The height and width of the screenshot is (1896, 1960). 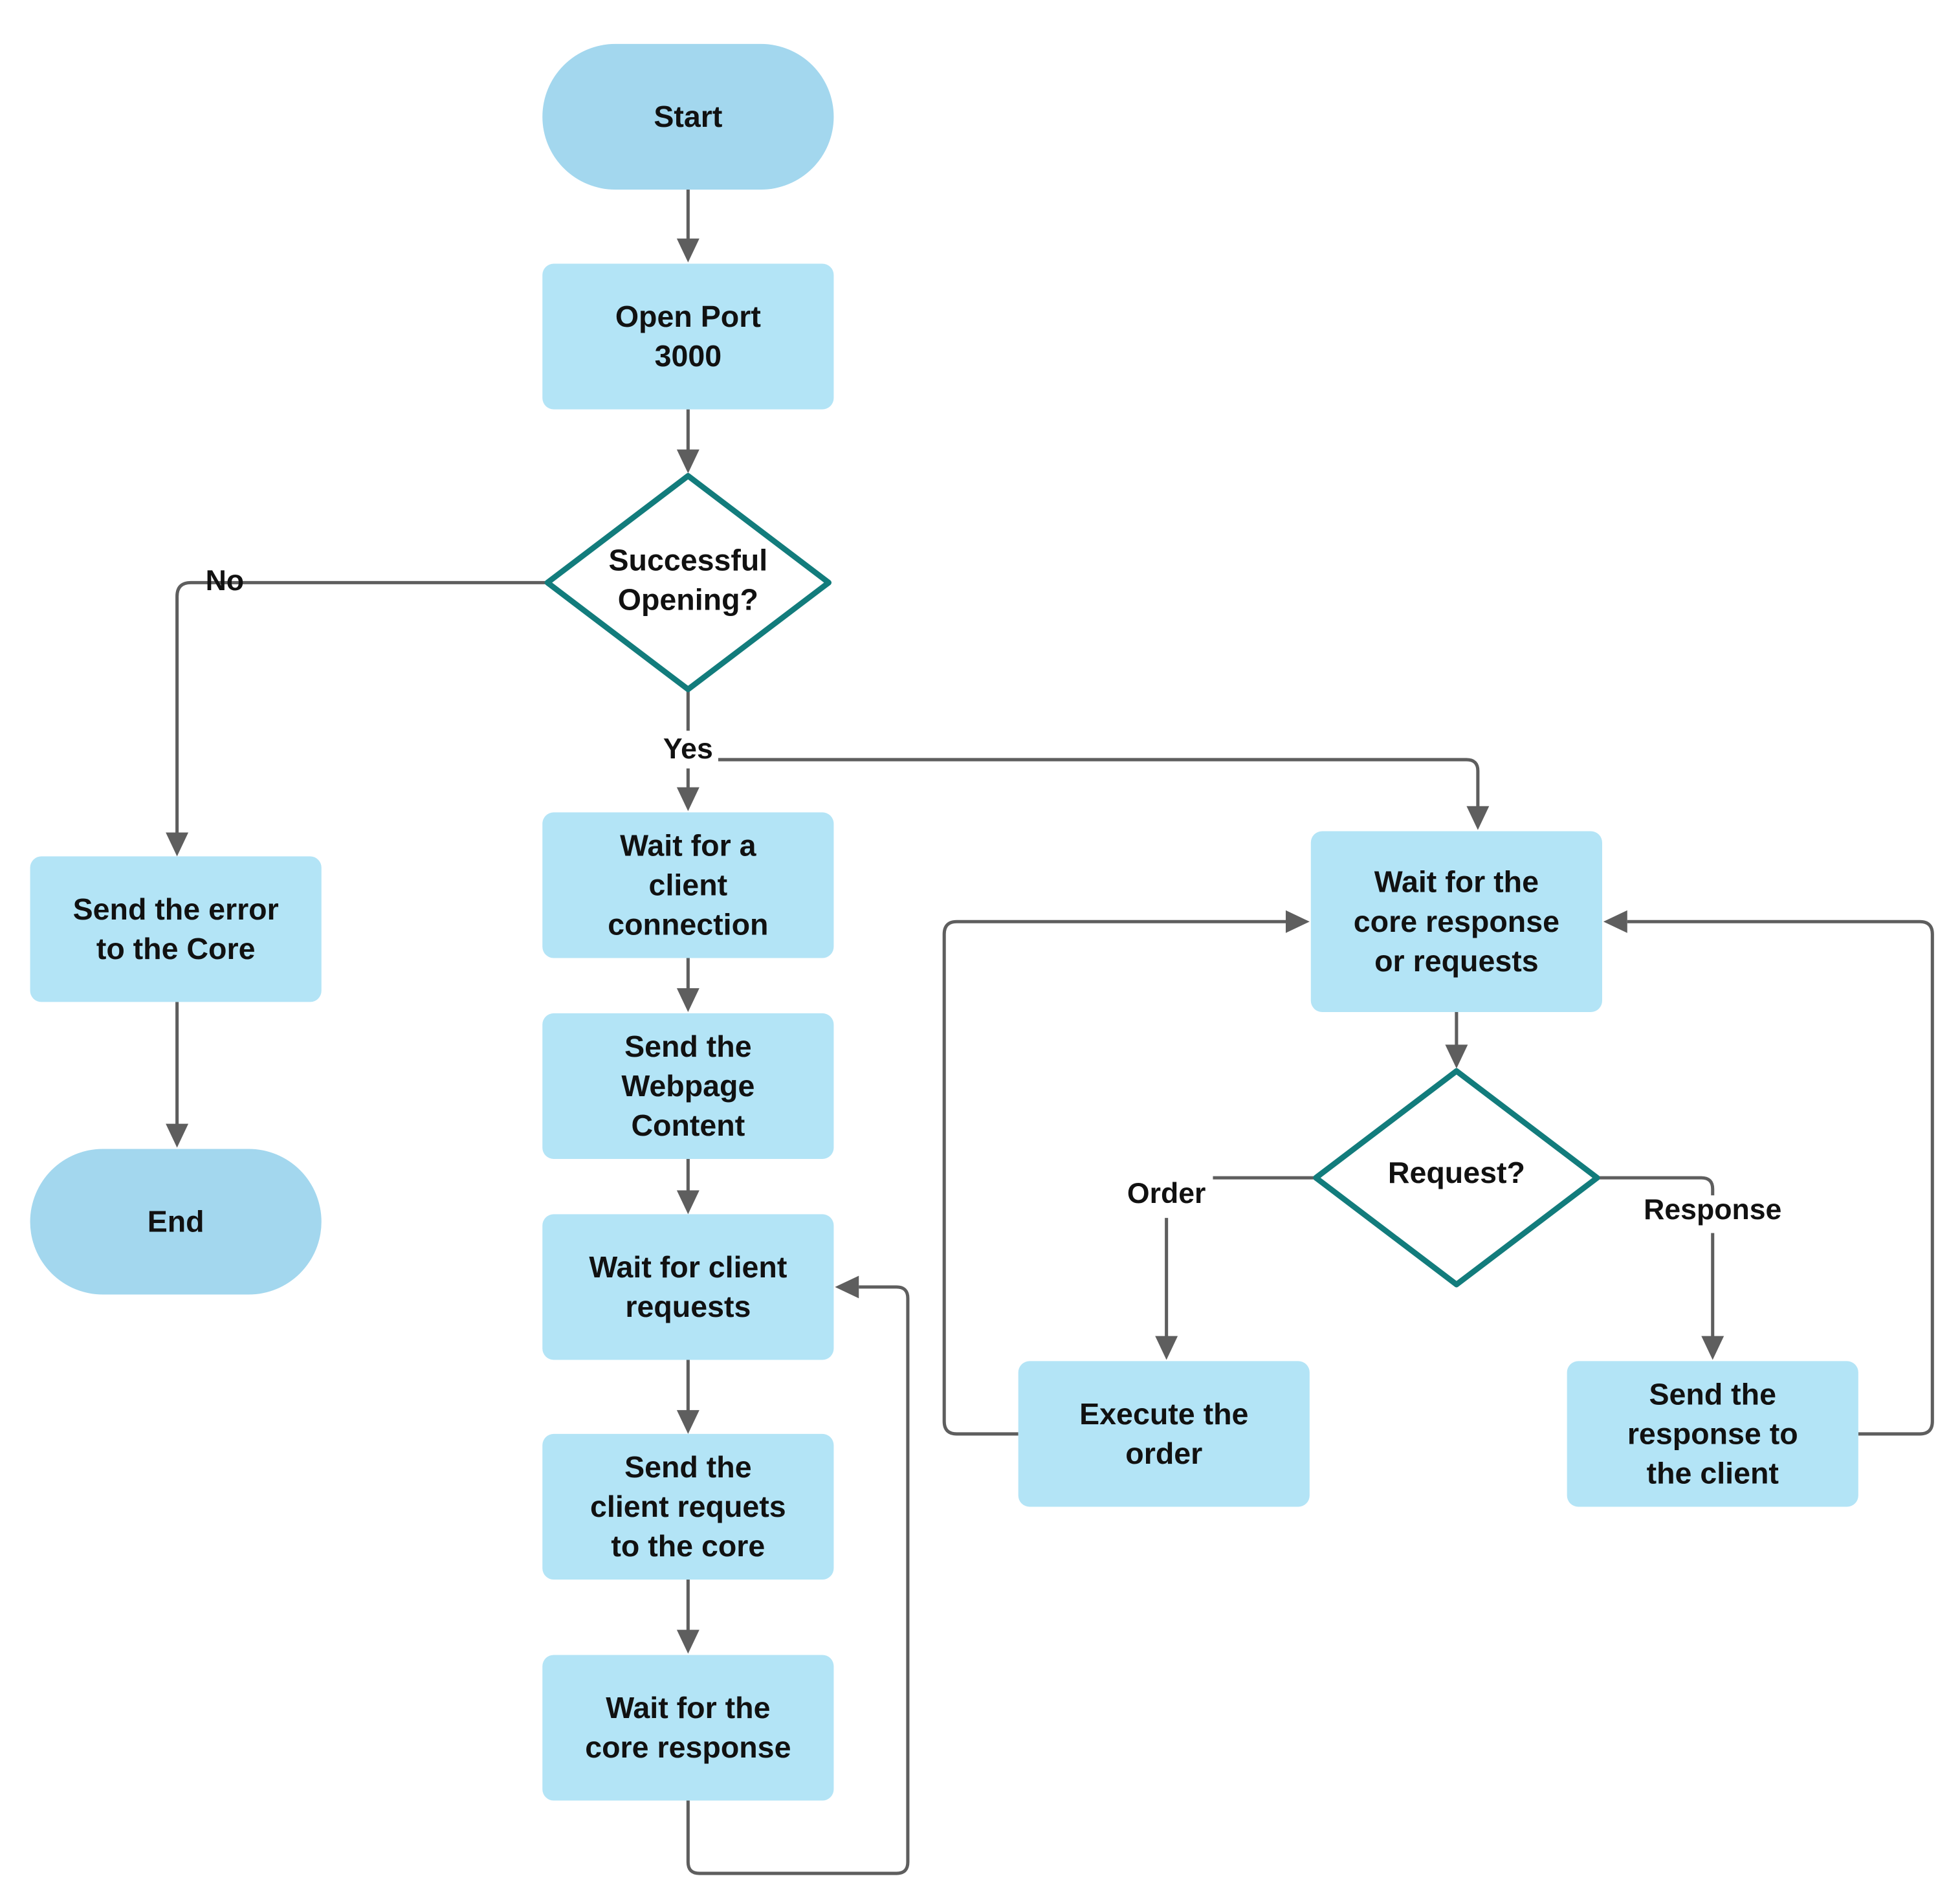 I want to click on node-label-line: client, so click(x=688, y=885).